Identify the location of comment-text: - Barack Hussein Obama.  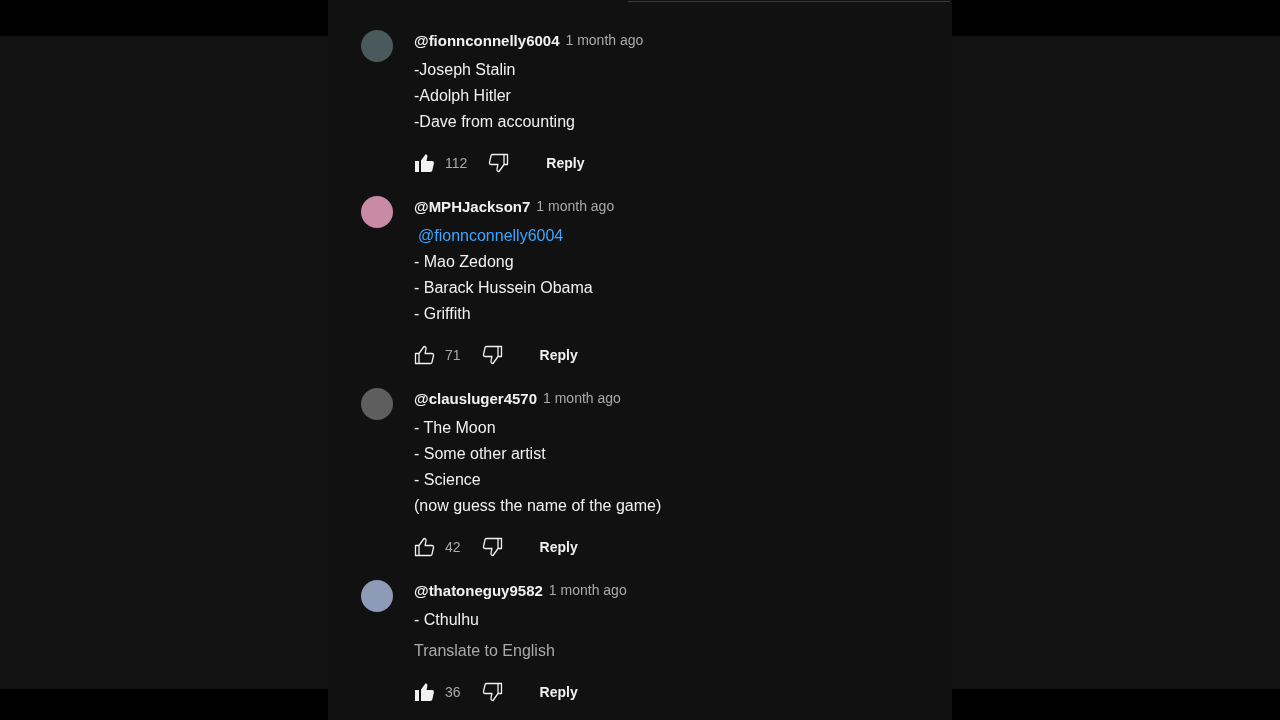
(504, 288).